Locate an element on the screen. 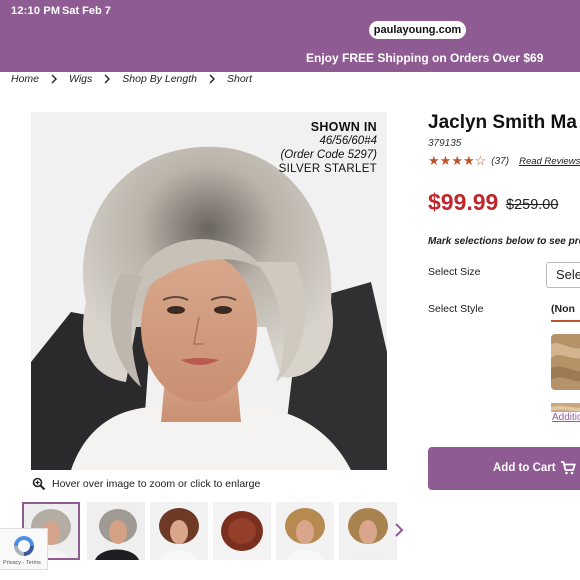 Image resolution: width=580 pixels, height=580 pixels. recaptcha-privacy-link: Privacy is located at coordinates (12, 563).